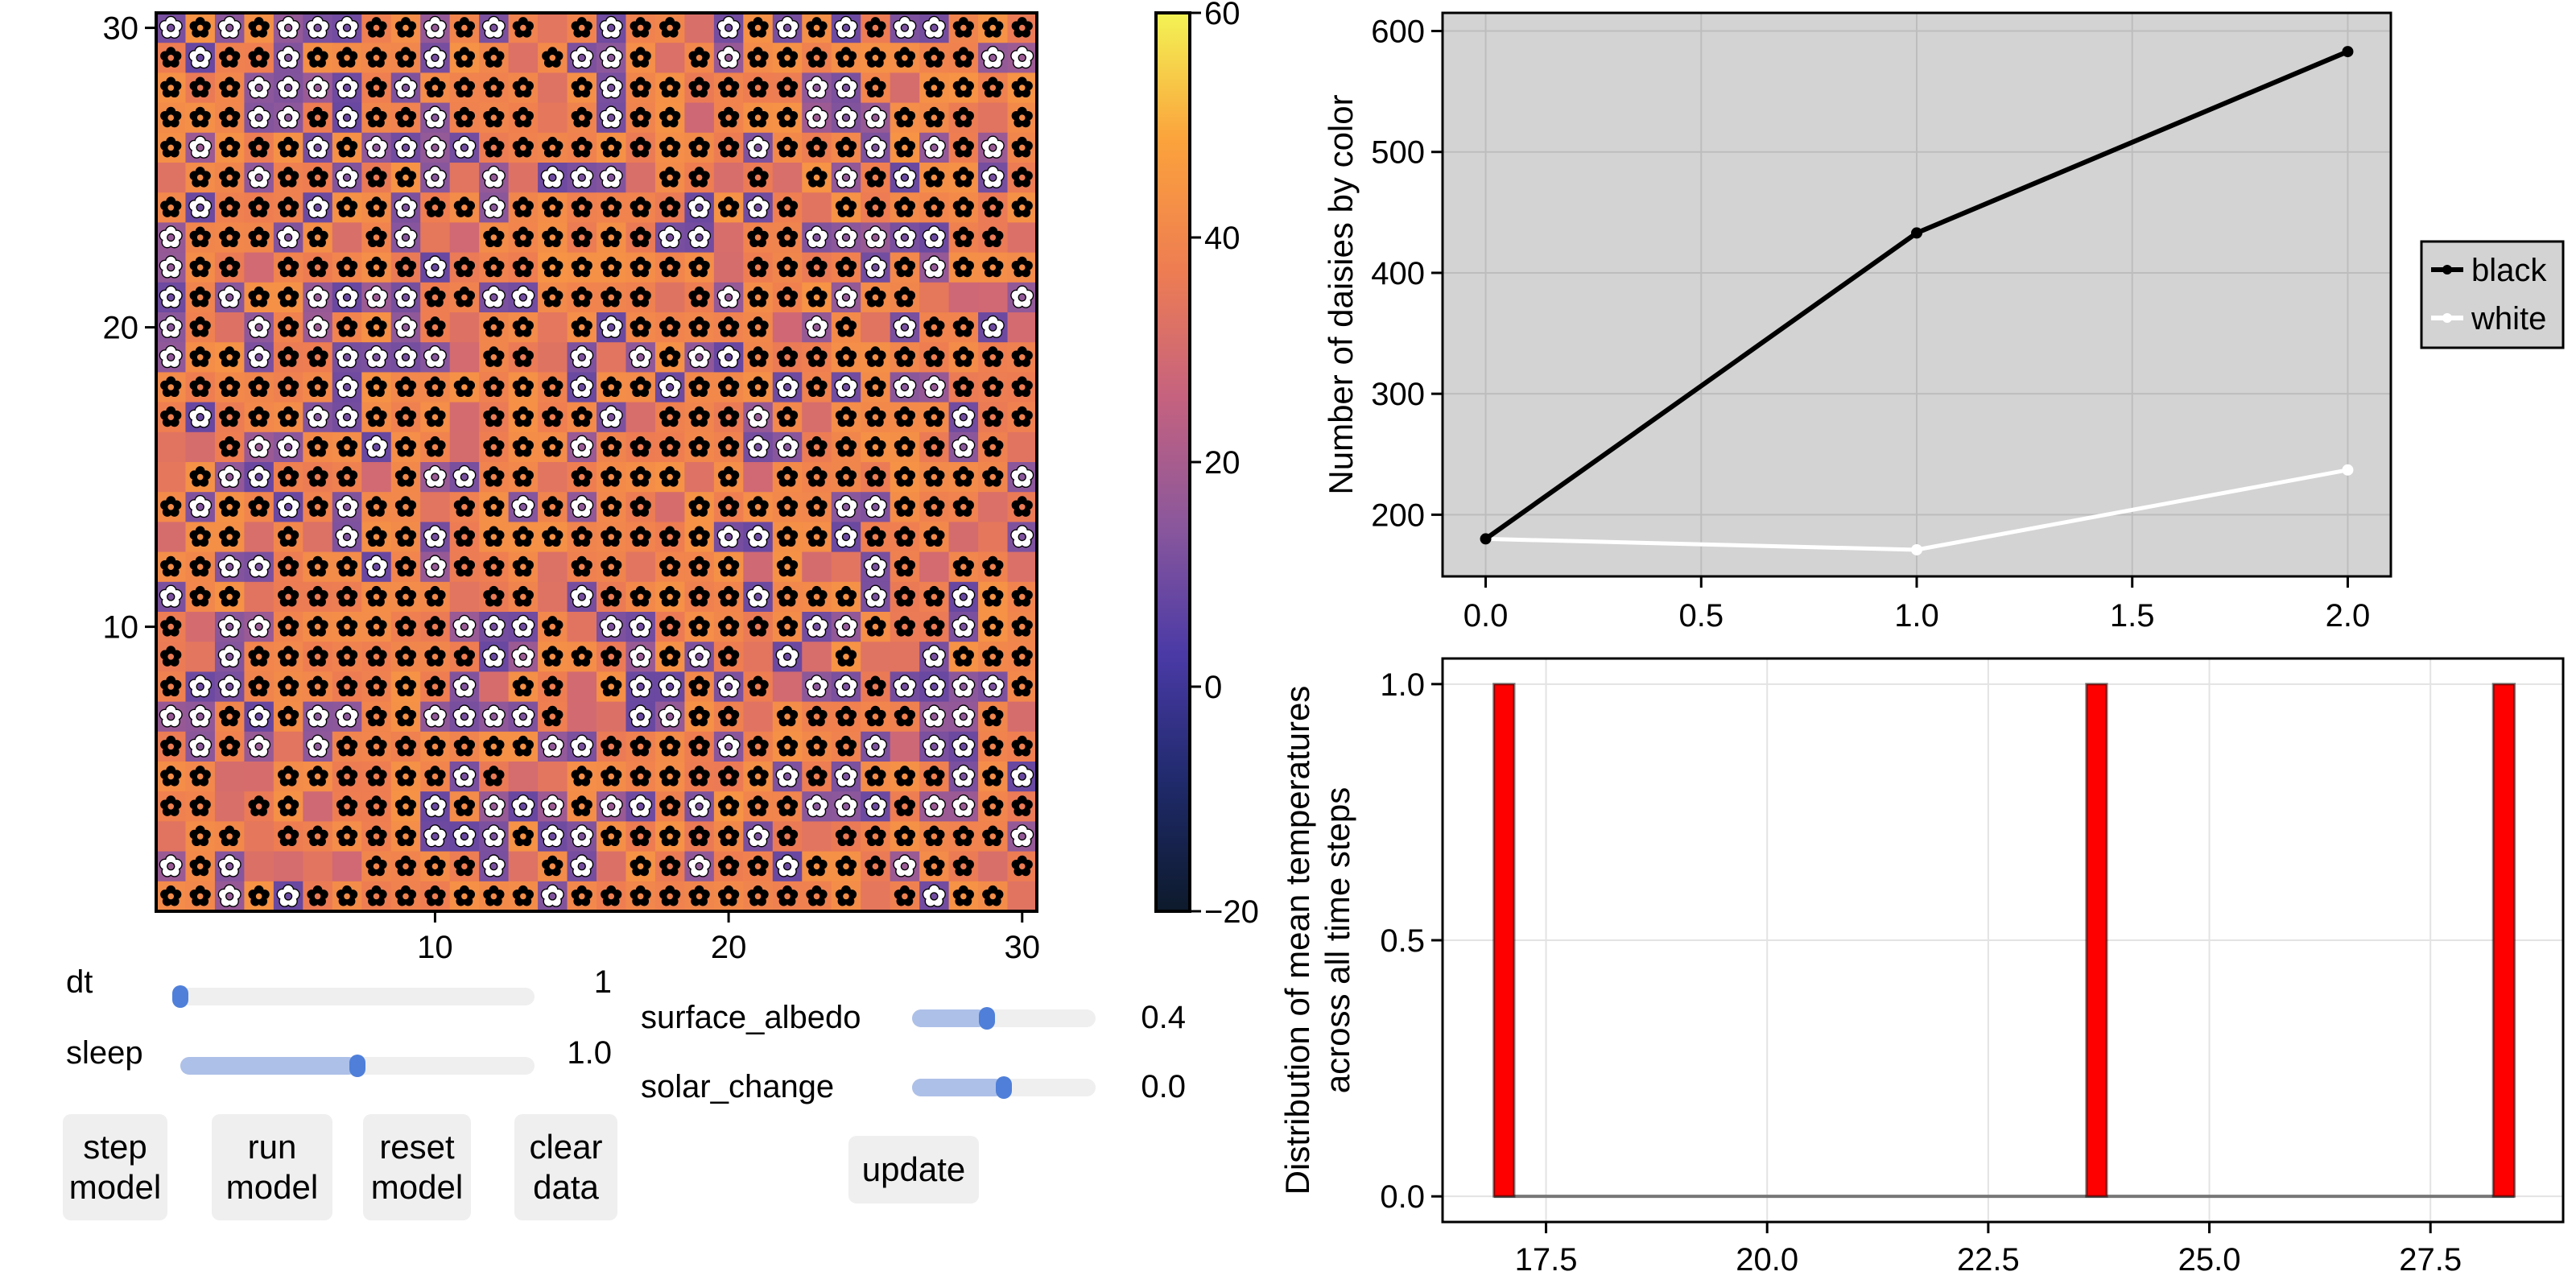 This screenshot has height=1288, width=2576. I want to click on update-button: update, so click(913, 1169).